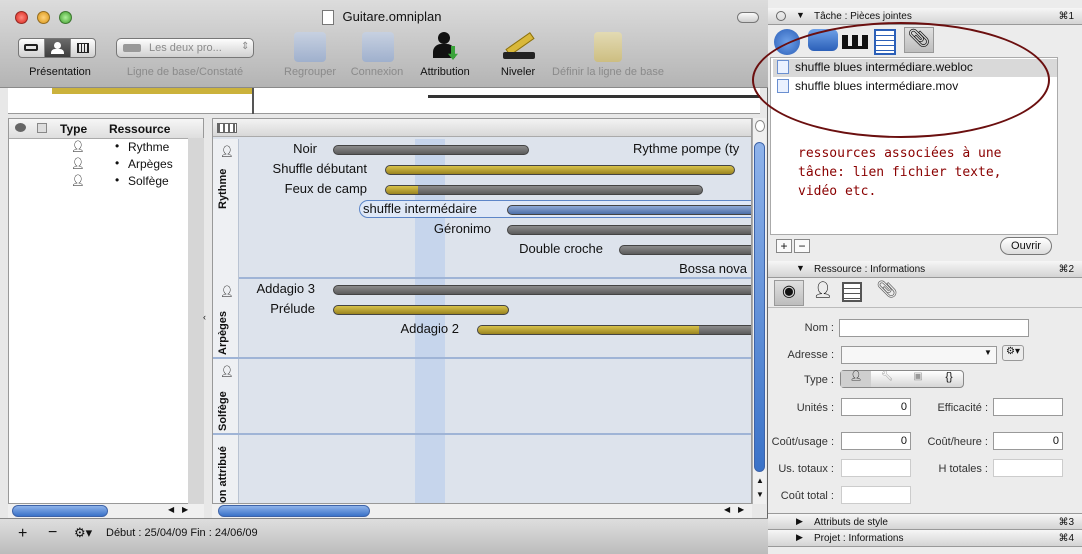 Image resolution: width=1082 pixels, height=554 pixels. Describe the element at coordinates (1028, 441) in the screenshot. I see `cost-hour-field: 0` at that location.